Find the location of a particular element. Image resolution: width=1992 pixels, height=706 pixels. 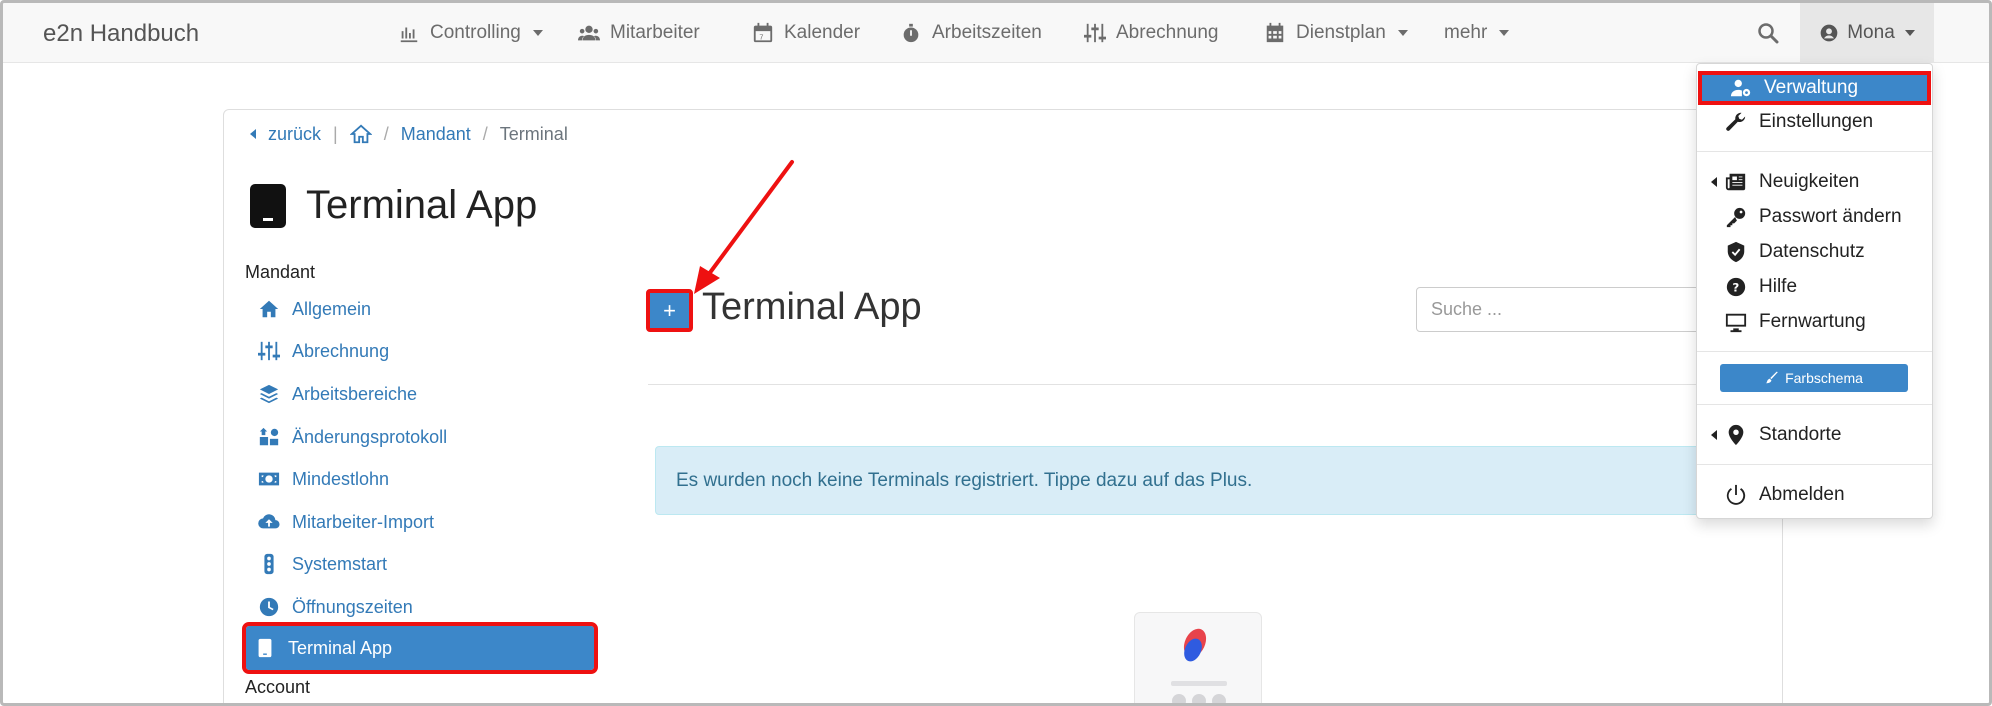

sidebar-item-label: Änderungsprotokoll is located at coordinates (370, 436).